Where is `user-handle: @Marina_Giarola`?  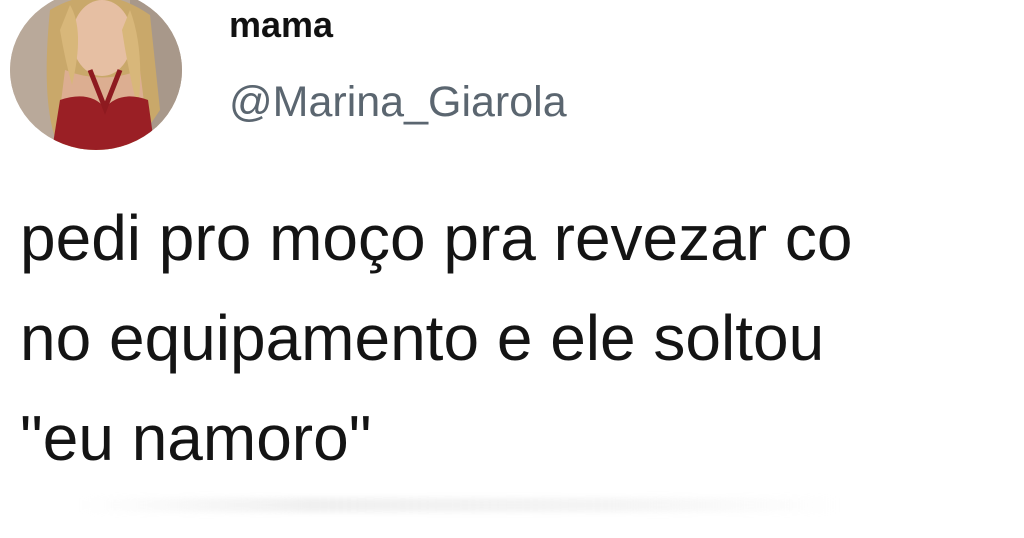 user-handle: @Marina_Giarola is located at coordinates (398, 102).